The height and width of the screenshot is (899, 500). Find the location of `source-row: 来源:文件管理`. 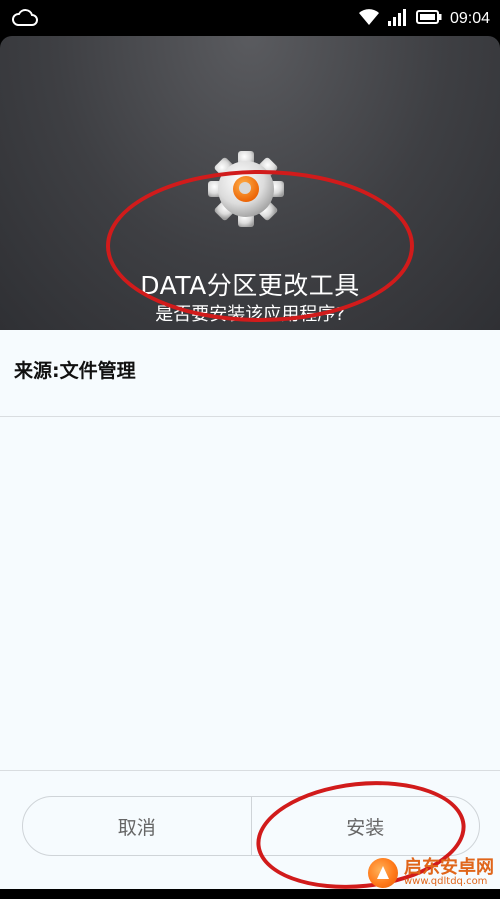

source-row: 来源:文件管理 is located at coordinates (250, 373).